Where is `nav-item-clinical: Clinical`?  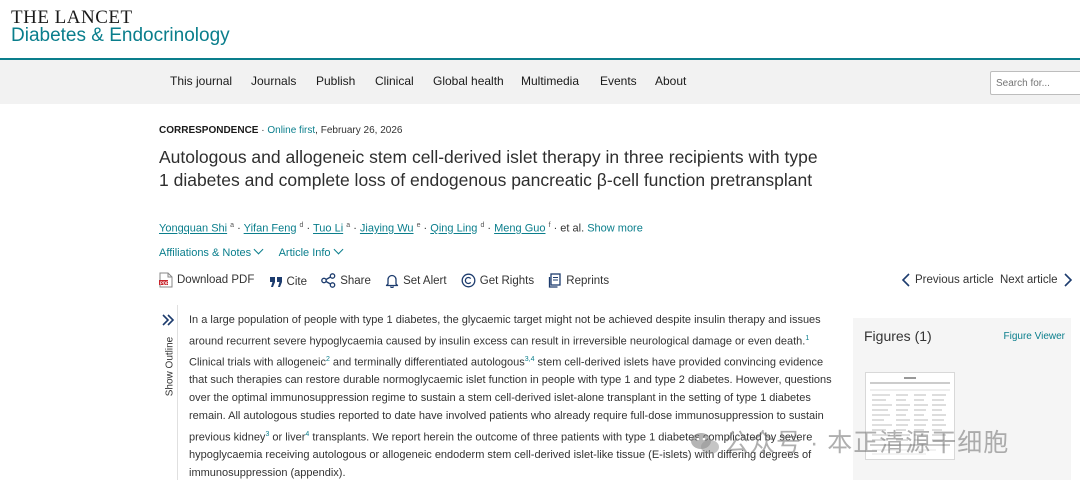
nav-item-clinical: Clinical is located at coordinates (394, 81).